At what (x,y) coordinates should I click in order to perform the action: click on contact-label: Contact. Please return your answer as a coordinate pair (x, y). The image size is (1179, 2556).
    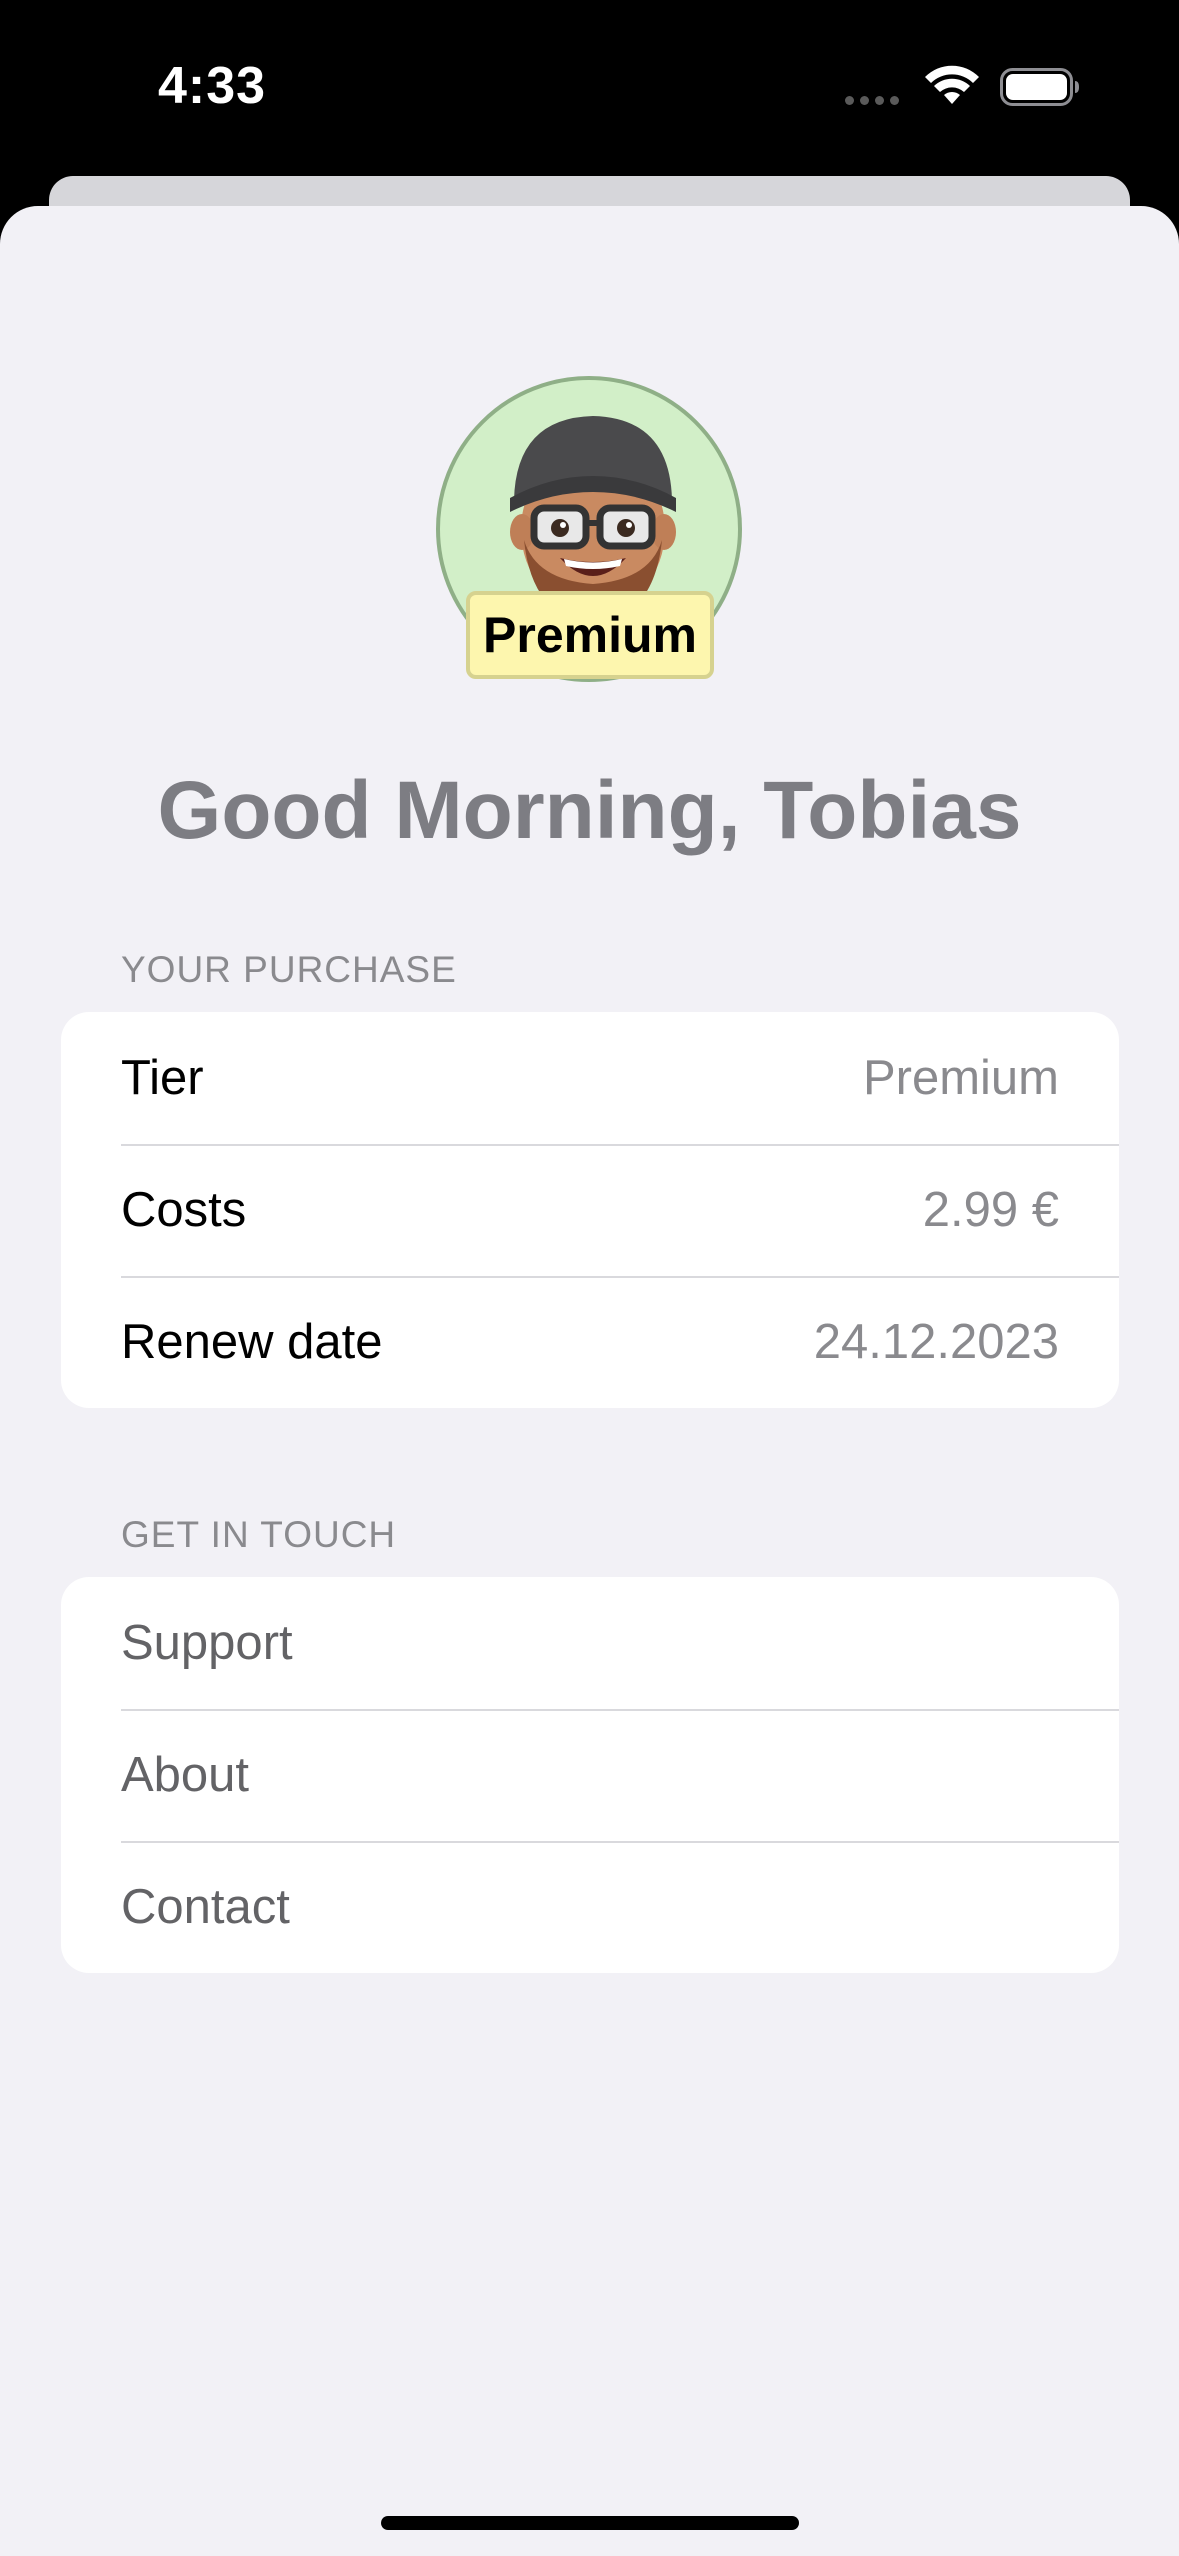
    Looking at the image, I should click on (205, 1907).